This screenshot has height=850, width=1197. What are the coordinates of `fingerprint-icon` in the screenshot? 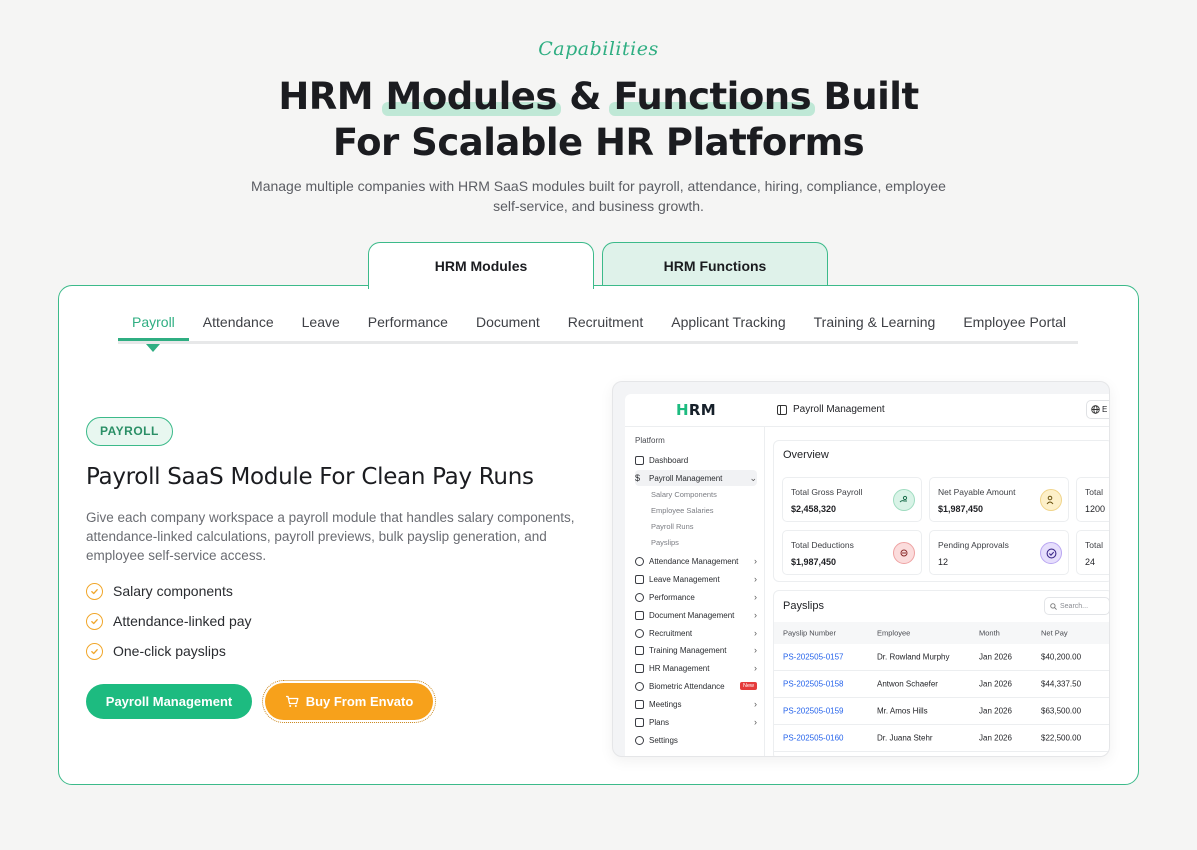 It's located at (639, 686).